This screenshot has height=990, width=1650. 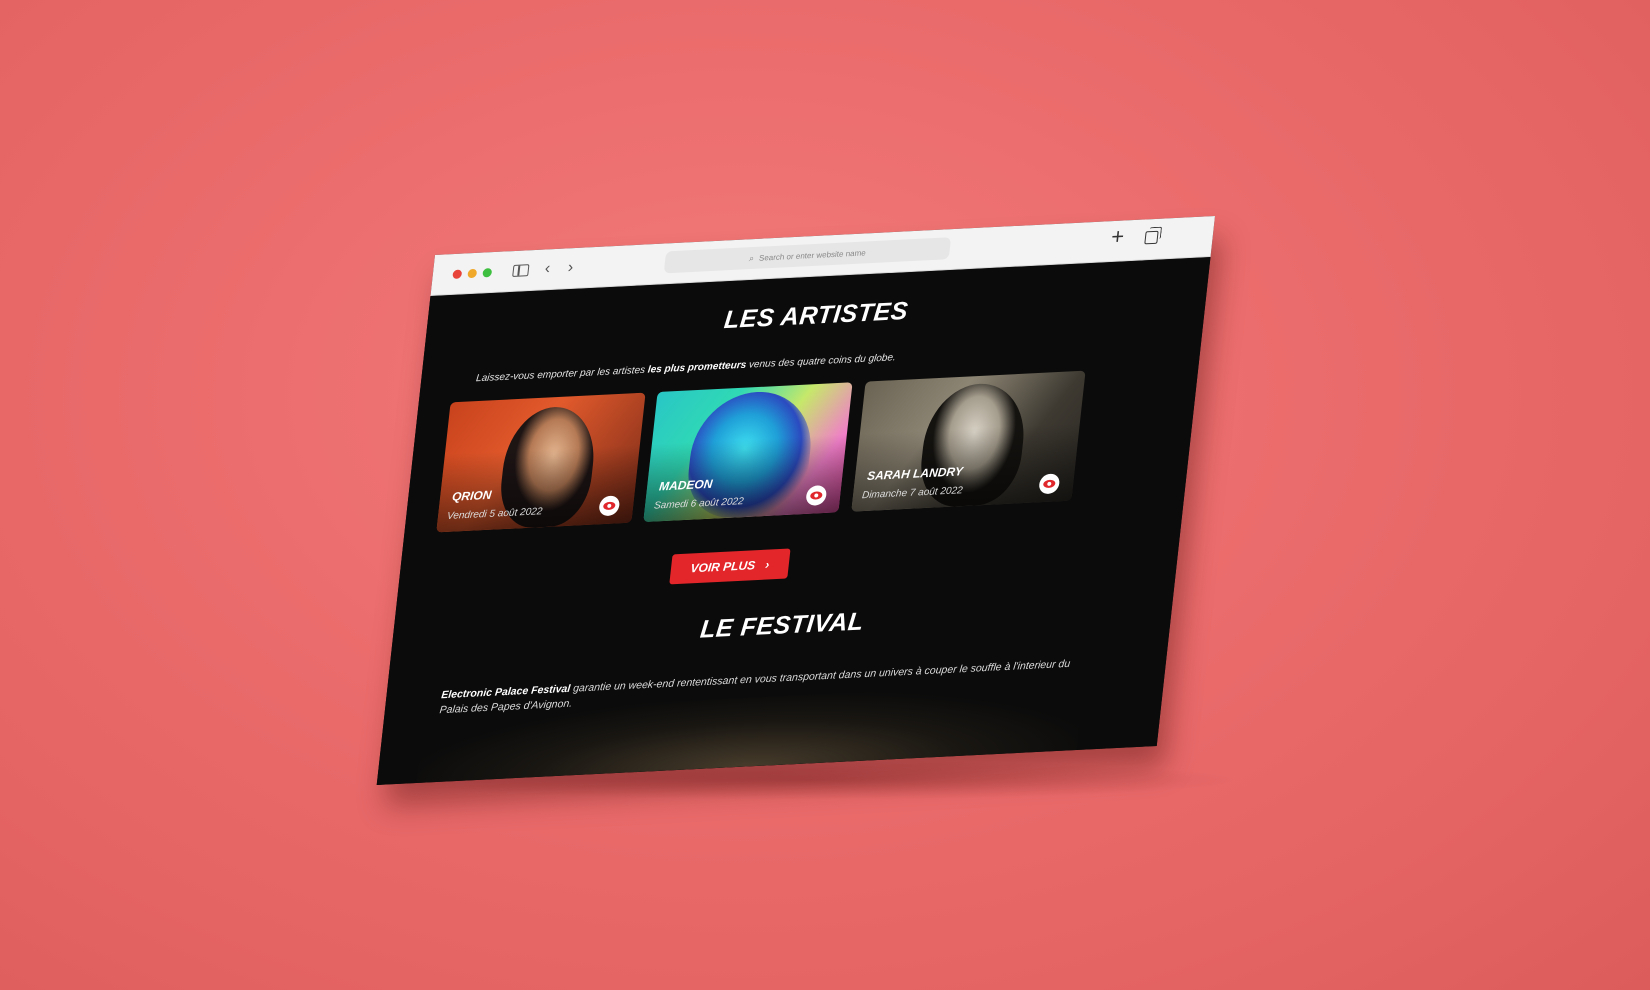 What do you see at coordinates (767, 564) in the screenshot?
I see `chevron-right-icon: ›` at bounding box center [767, 564].